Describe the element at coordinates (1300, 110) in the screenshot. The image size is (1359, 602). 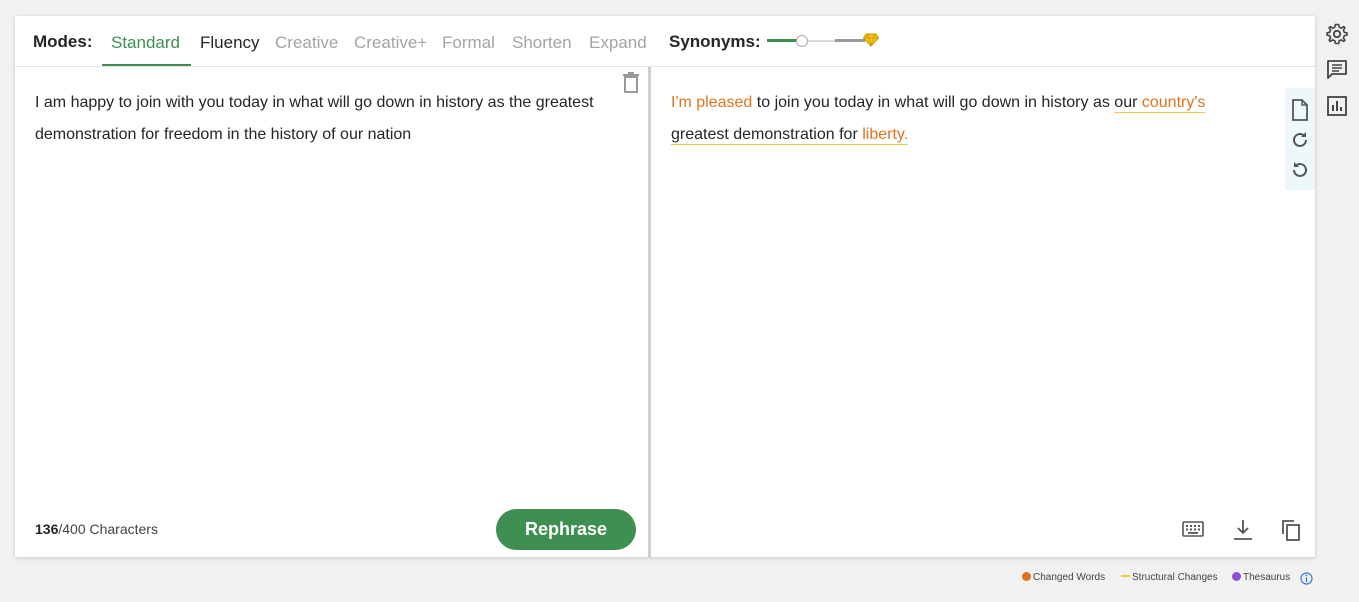
I see `document-icon` at that location.